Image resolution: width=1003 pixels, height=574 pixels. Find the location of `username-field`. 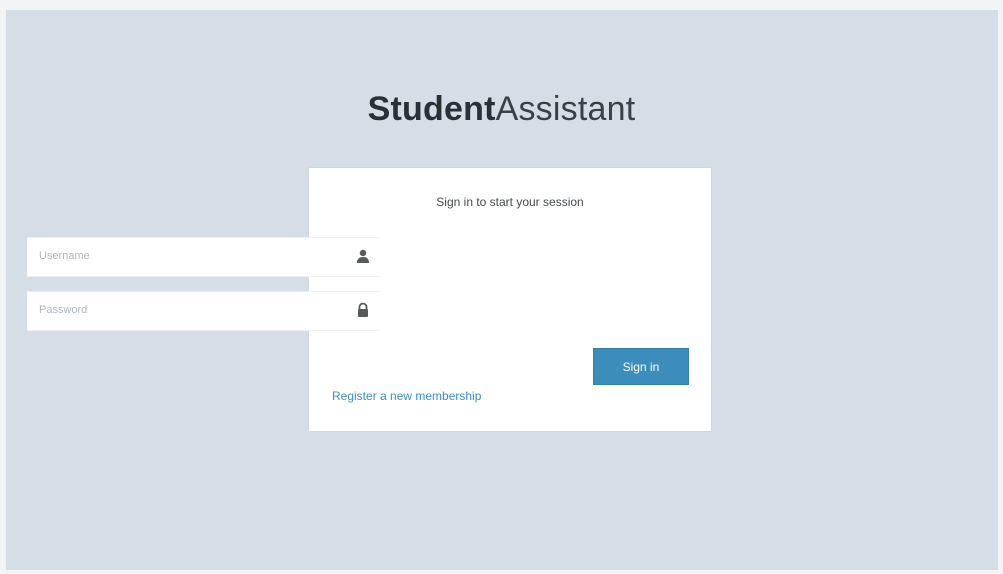

username-field is located at coordinates (203, 257).